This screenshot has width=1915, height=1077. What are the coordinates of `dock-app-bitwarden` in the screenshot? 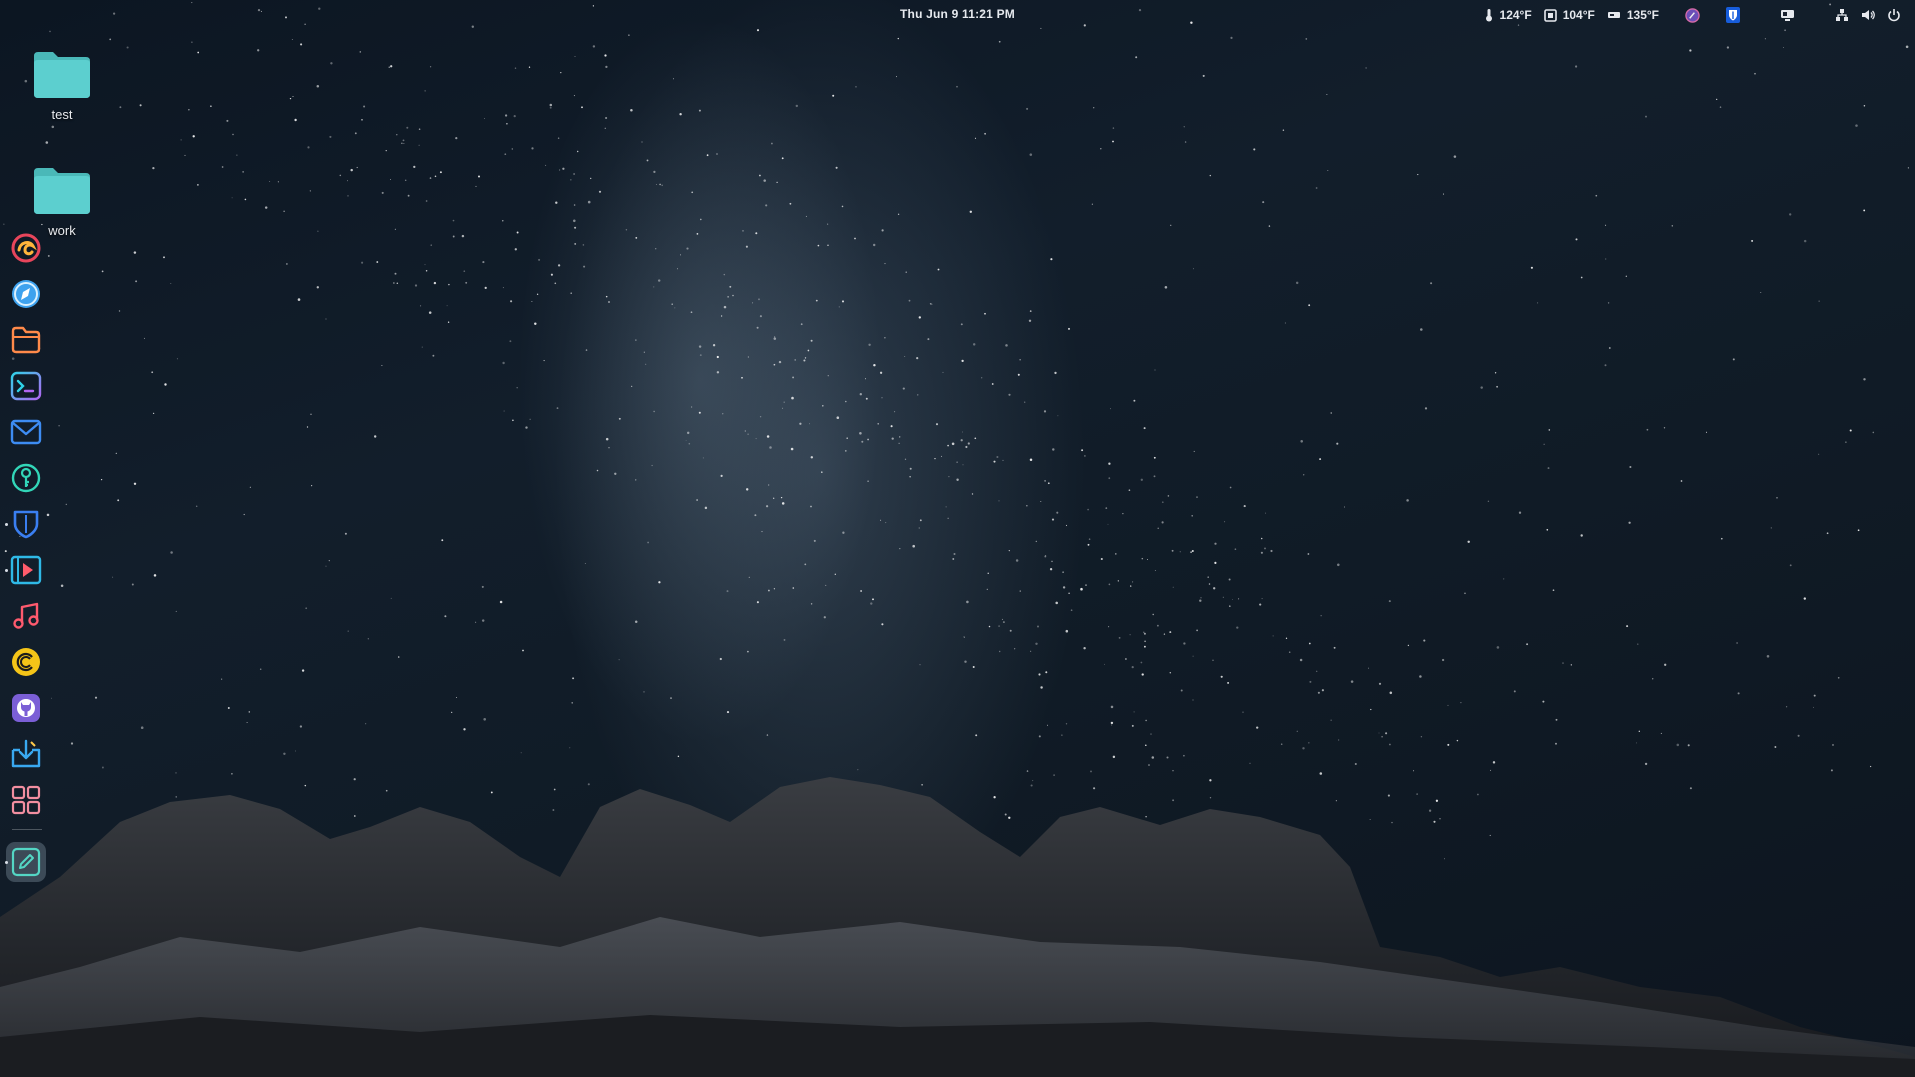 It's located at (26, 524).